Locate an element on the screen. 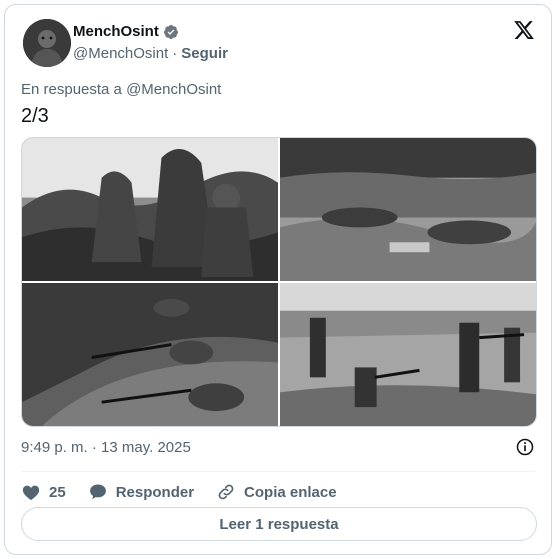  author-name: MenchOsint is located at coordinates (116, 31).